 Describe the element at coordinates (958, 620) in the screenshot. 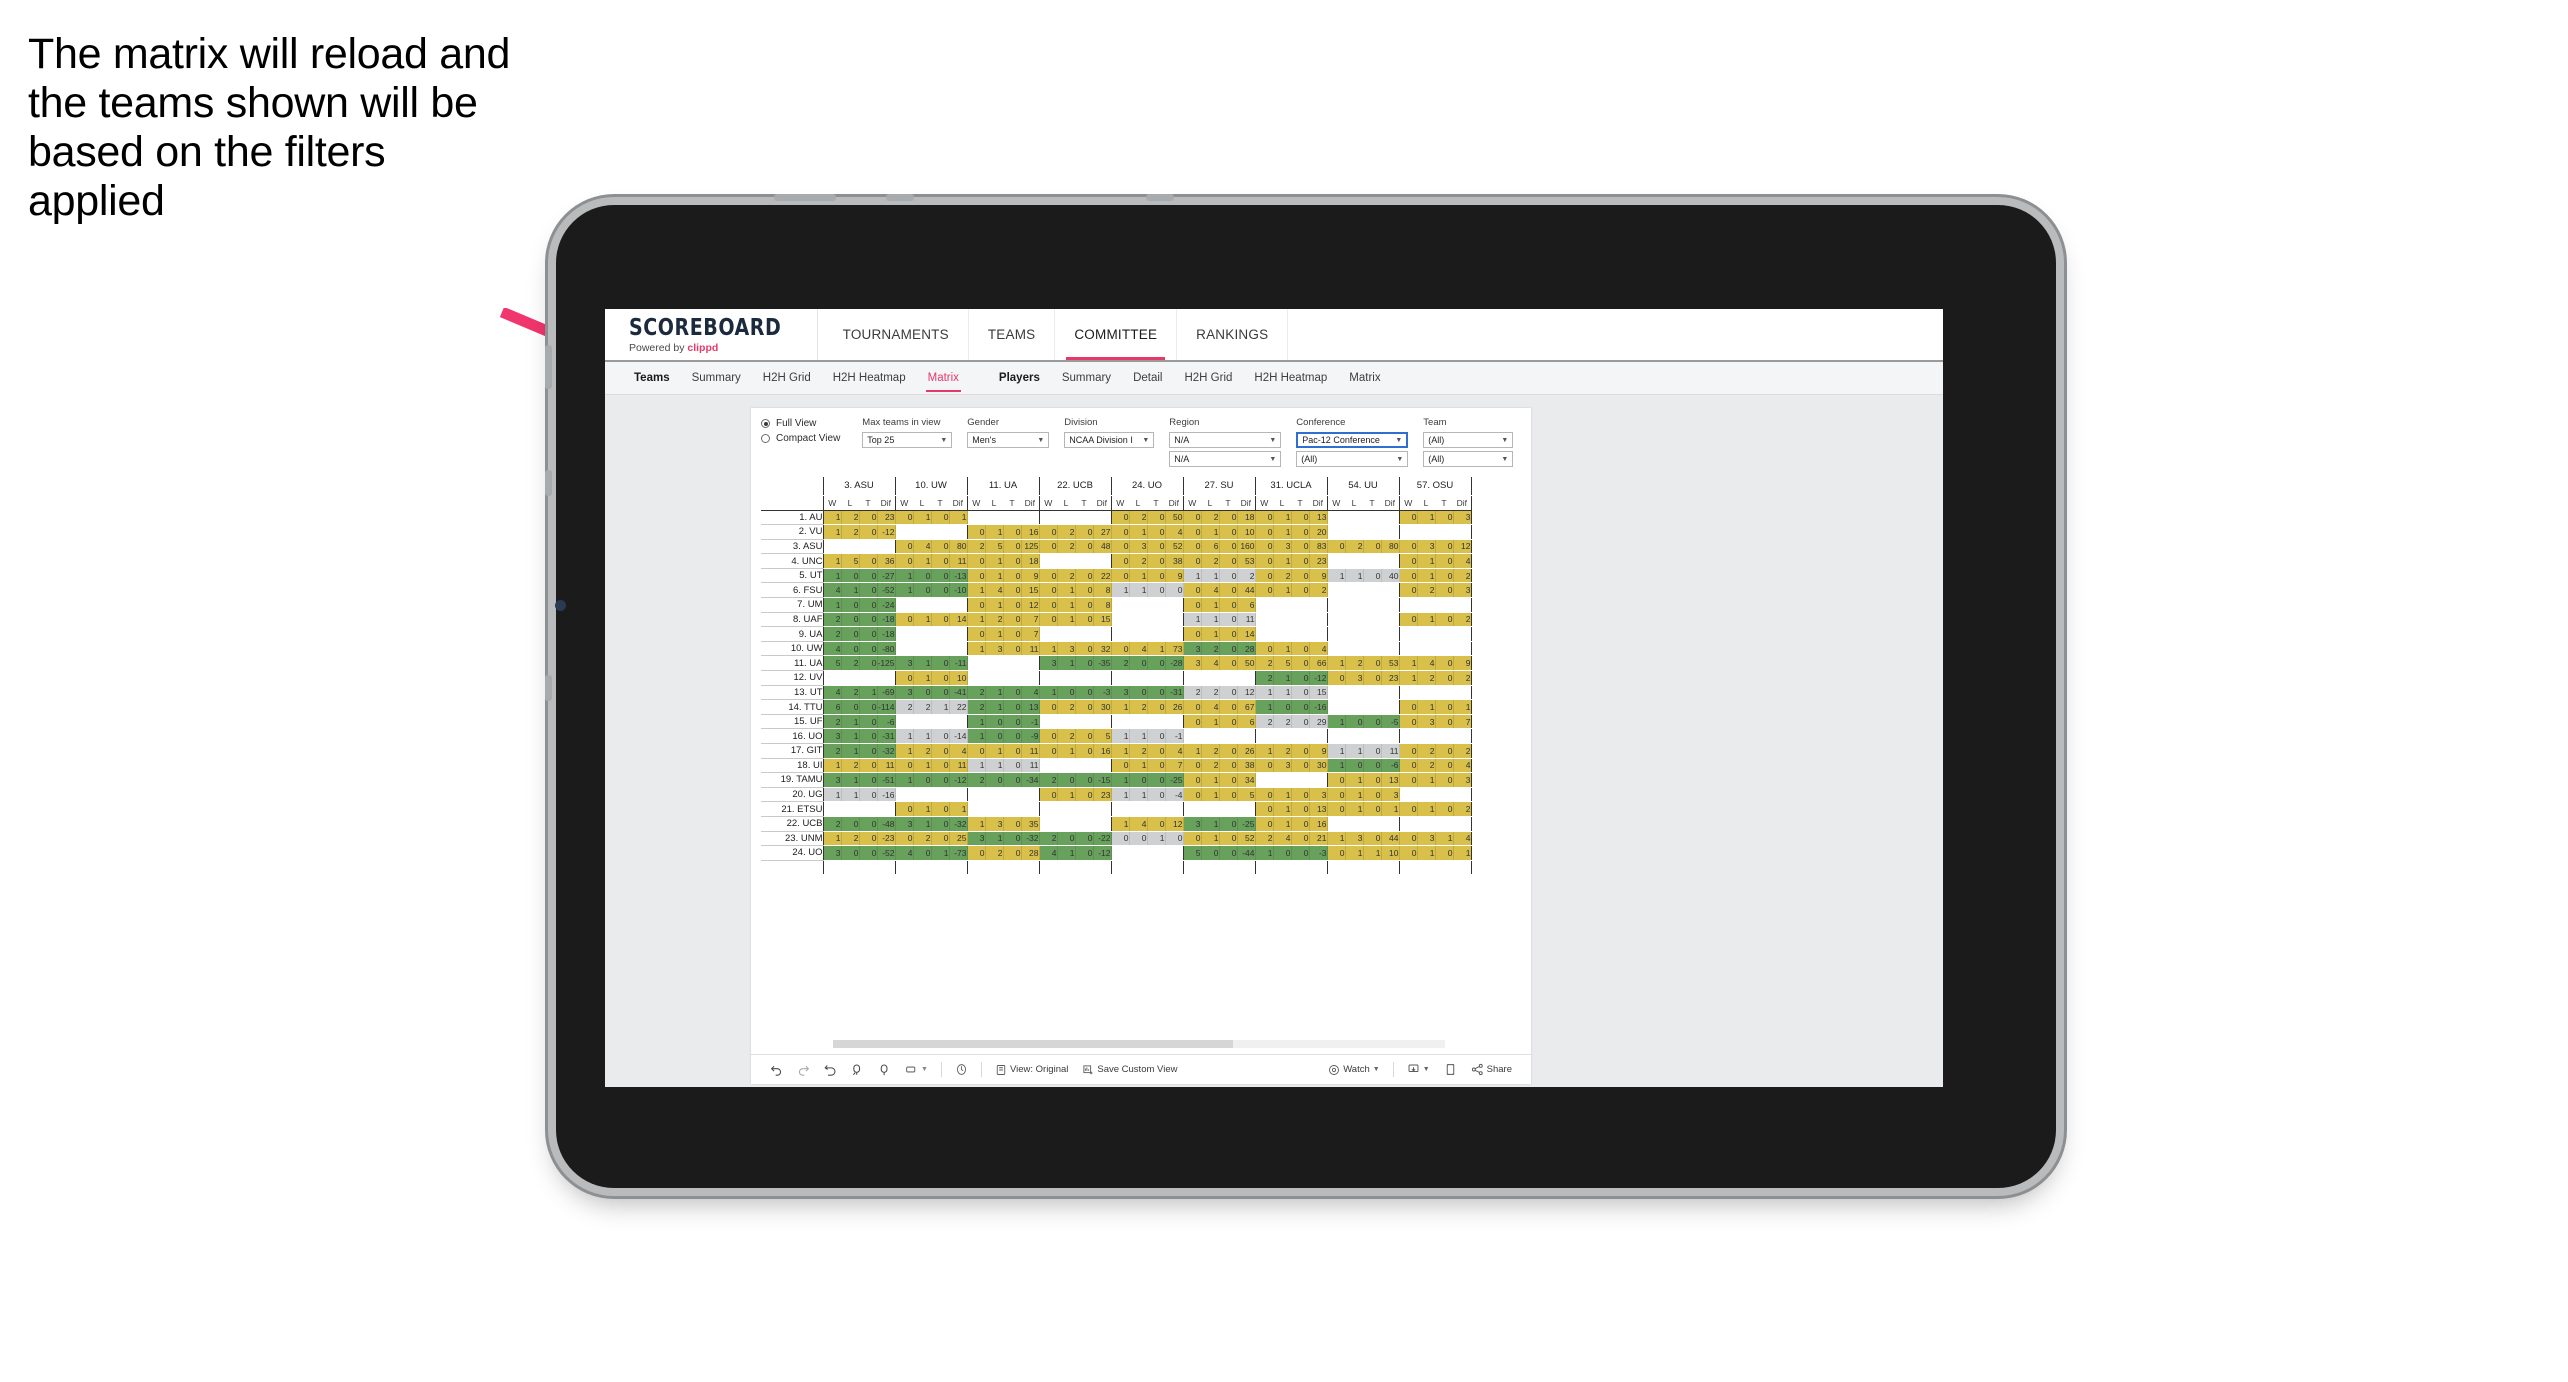

I see `matrix-cell: 14` at that location.